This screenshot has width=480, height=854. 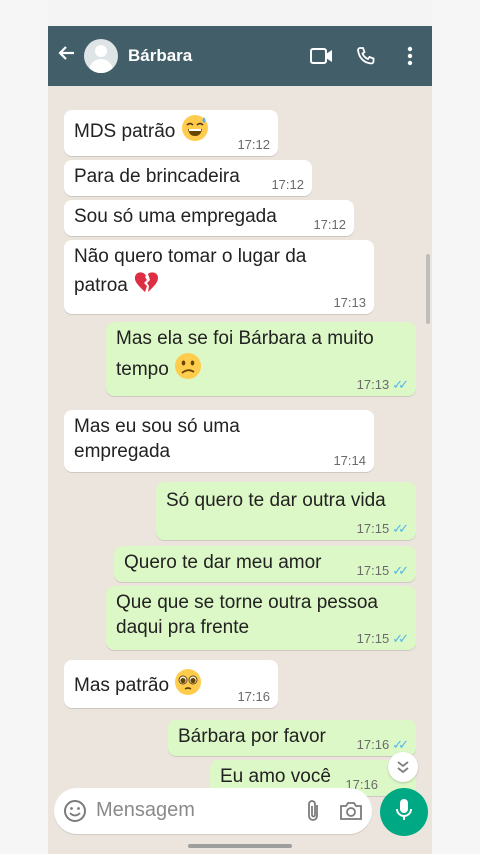 What do you see at coordinates (213, 811) in the screenshot?
I see `message-composer: Mensagem` at bounding box center [213, 811].